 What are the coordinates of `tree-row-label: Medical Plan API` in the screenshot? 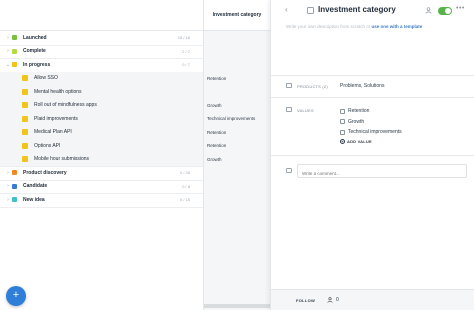 It's located at (53, 132).